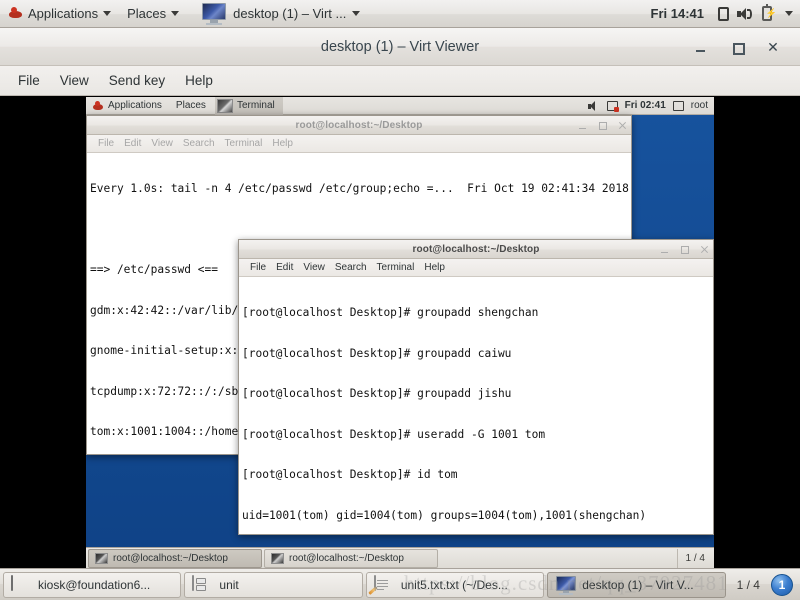 The height and width of the screenshot is (600, 800). Describe the element at coordinates (381, 584) in the screenshot. I see `text-editor-icon` at that location.